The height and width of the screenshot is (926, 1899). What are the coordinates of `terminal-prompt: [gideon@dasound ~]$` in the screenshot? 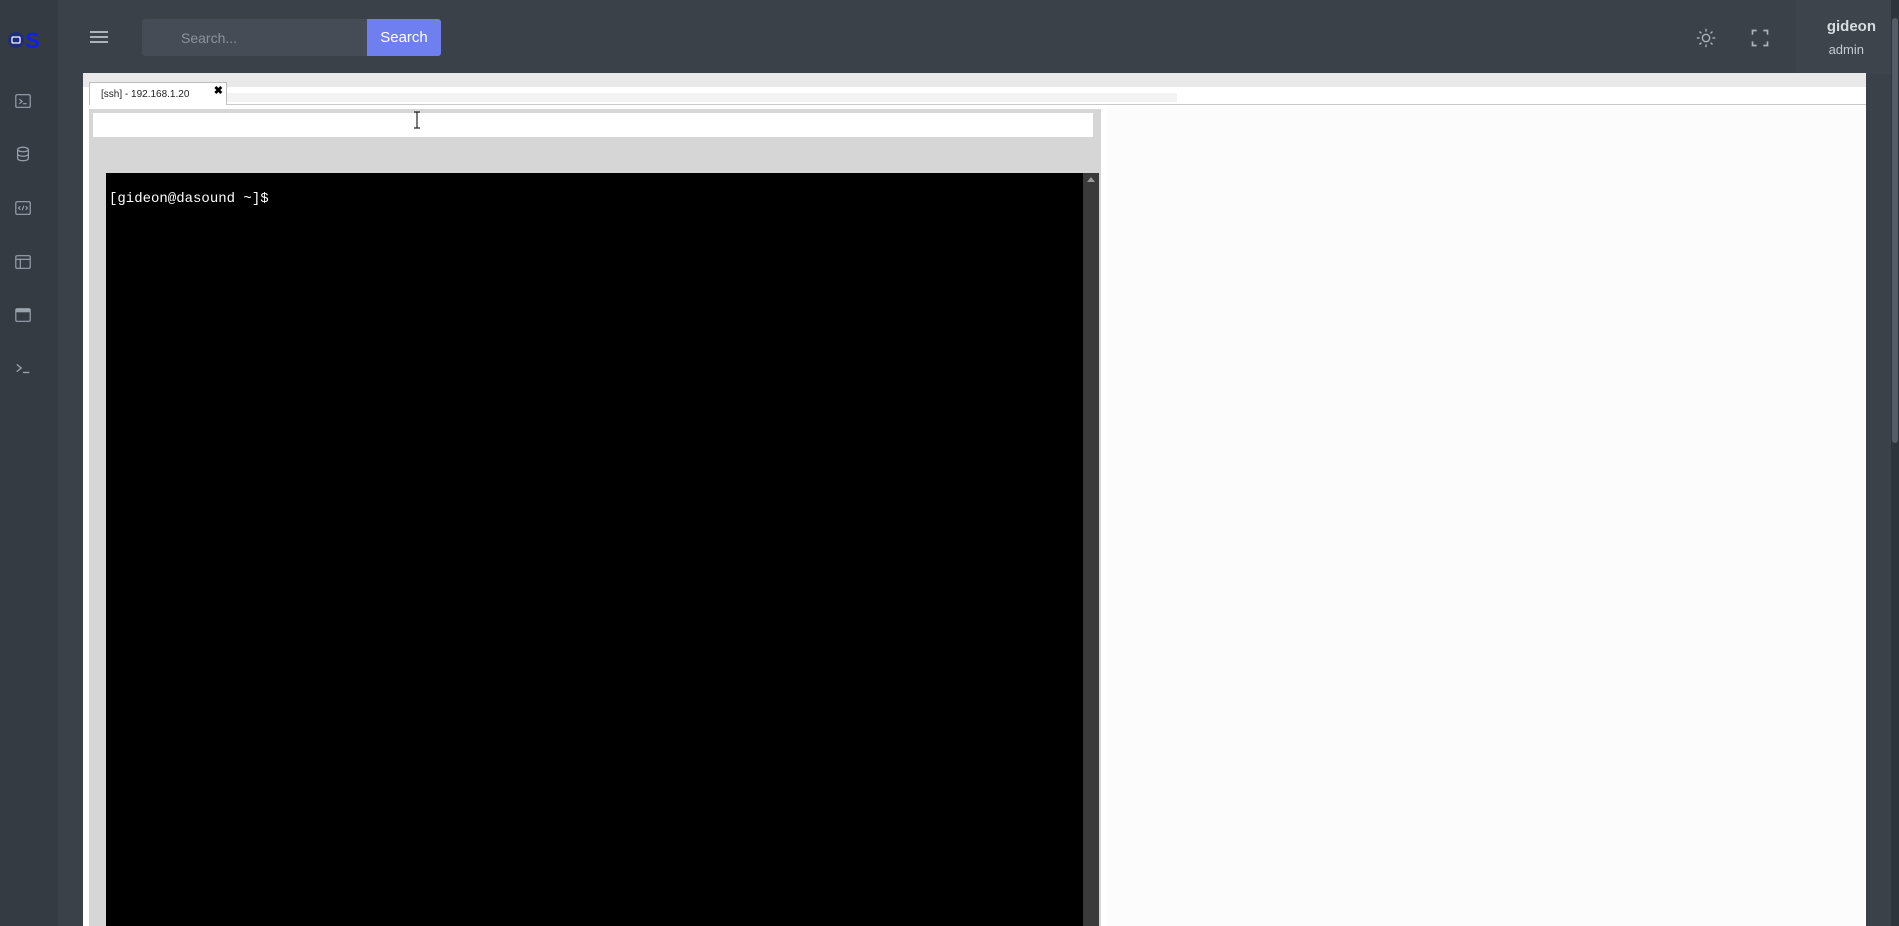 It's located at (189, 199).